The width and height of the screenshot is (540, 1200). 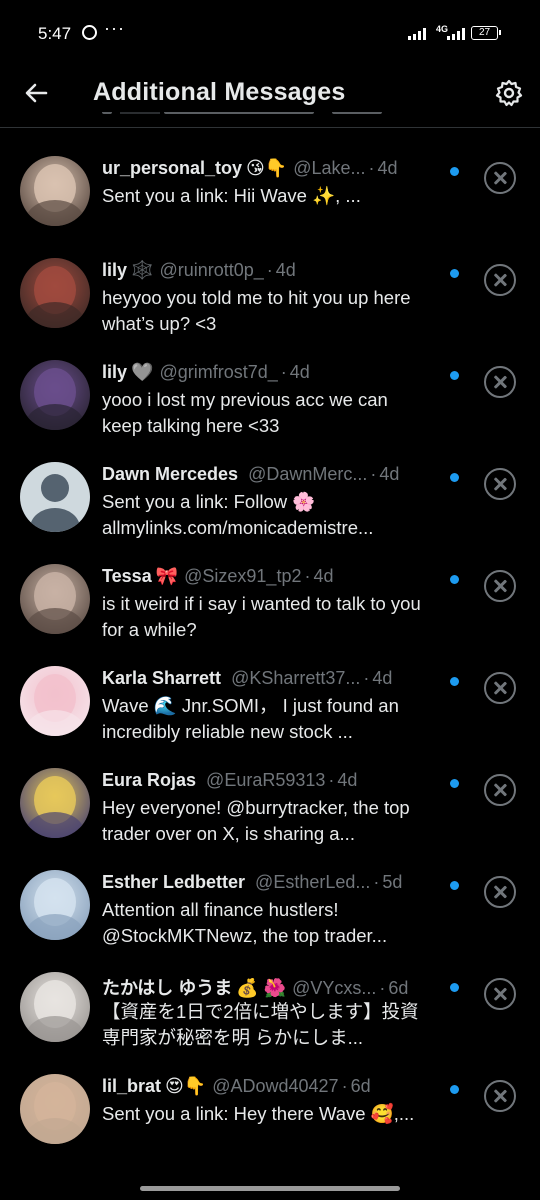 I want to click on message-header: lily 🩶 @grimfrost7d_ · 4d, so click(x=272, y=374).